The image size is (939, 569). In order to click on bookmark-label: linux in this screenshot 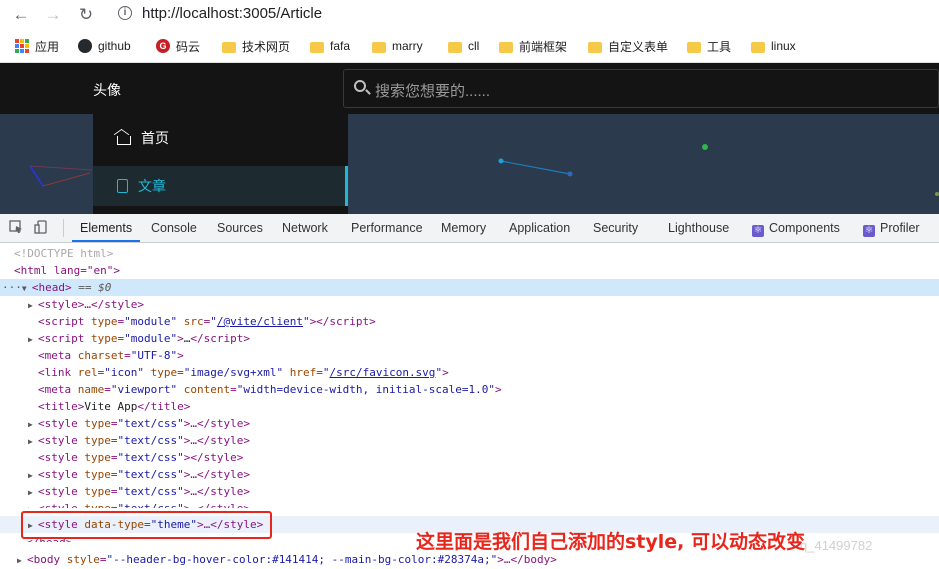, I will do `click(783, 46)`.